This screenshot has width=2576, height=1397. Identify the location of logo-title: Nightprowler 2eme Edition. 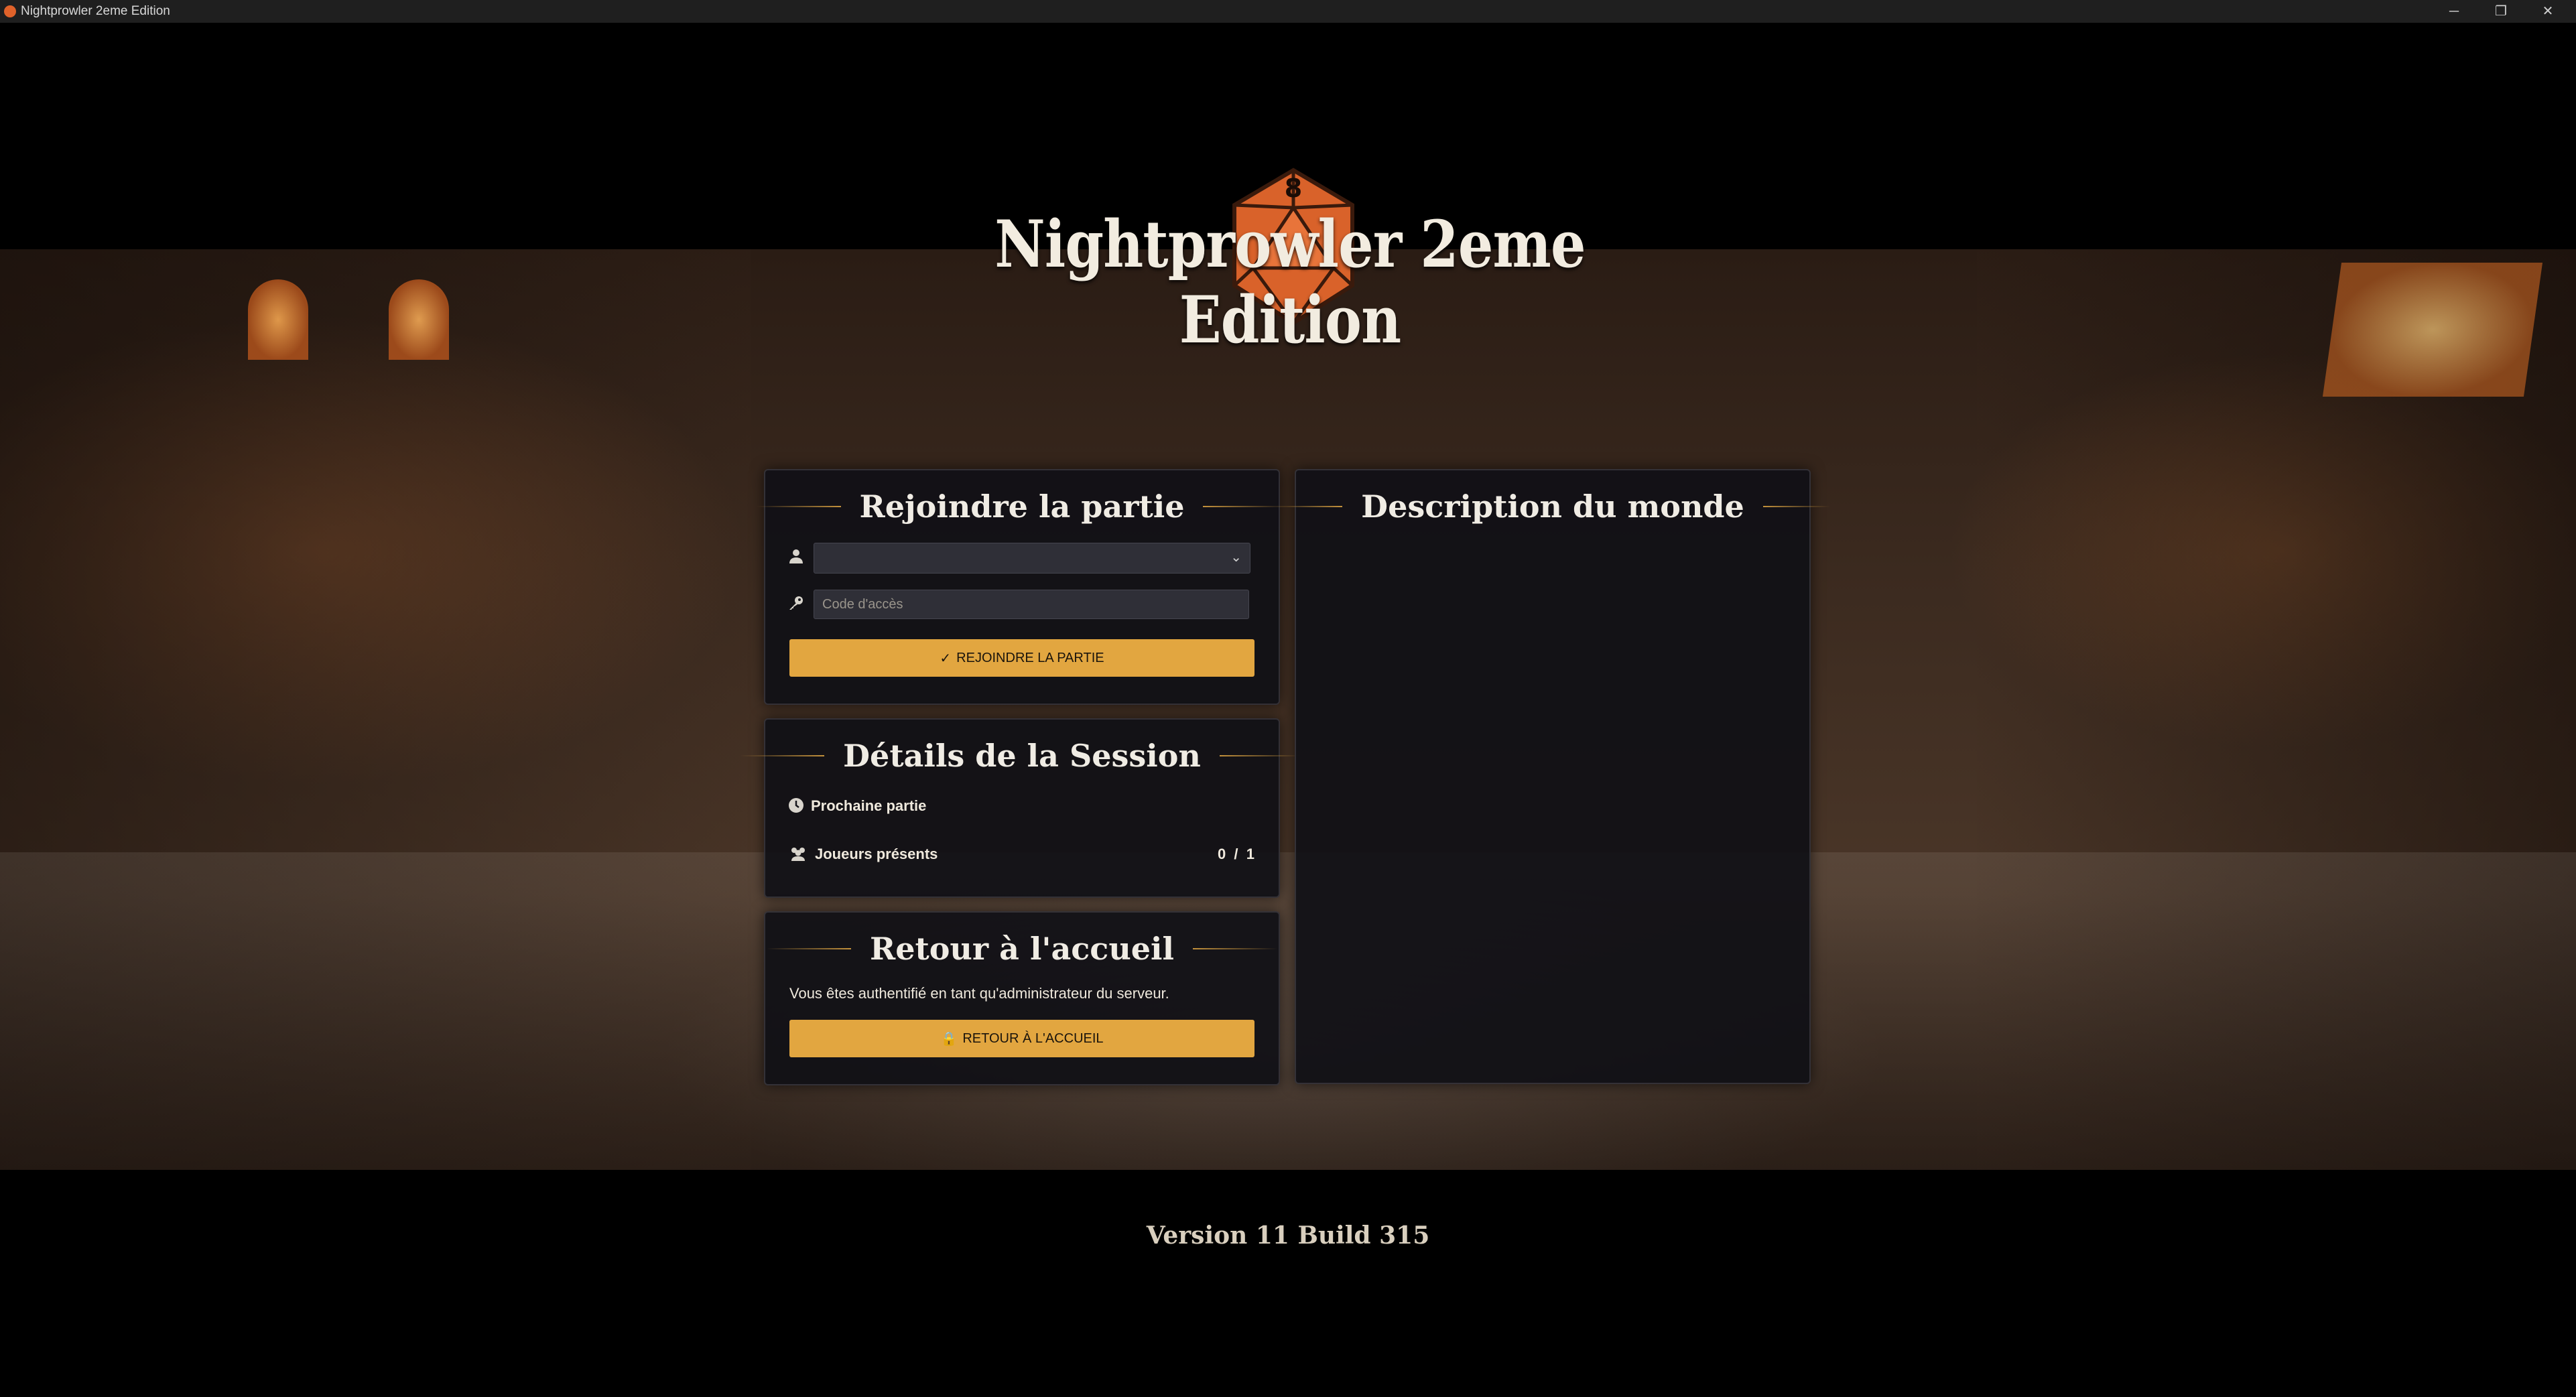
(1290, 282).